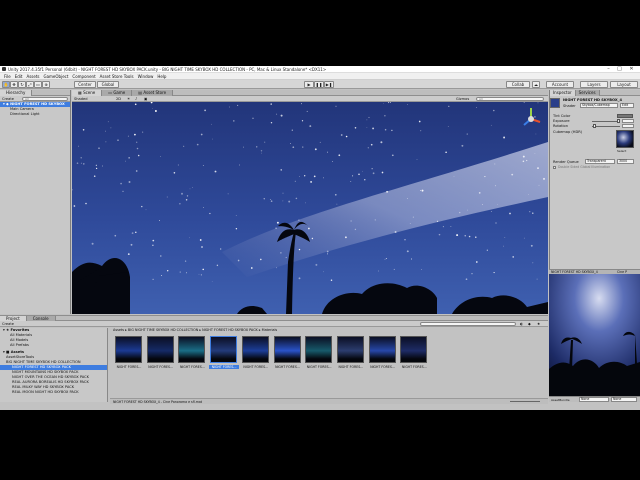 The height and width of the screenshot is (480, 640). I want to click on rotation-slider-handle, so click(594, 126).